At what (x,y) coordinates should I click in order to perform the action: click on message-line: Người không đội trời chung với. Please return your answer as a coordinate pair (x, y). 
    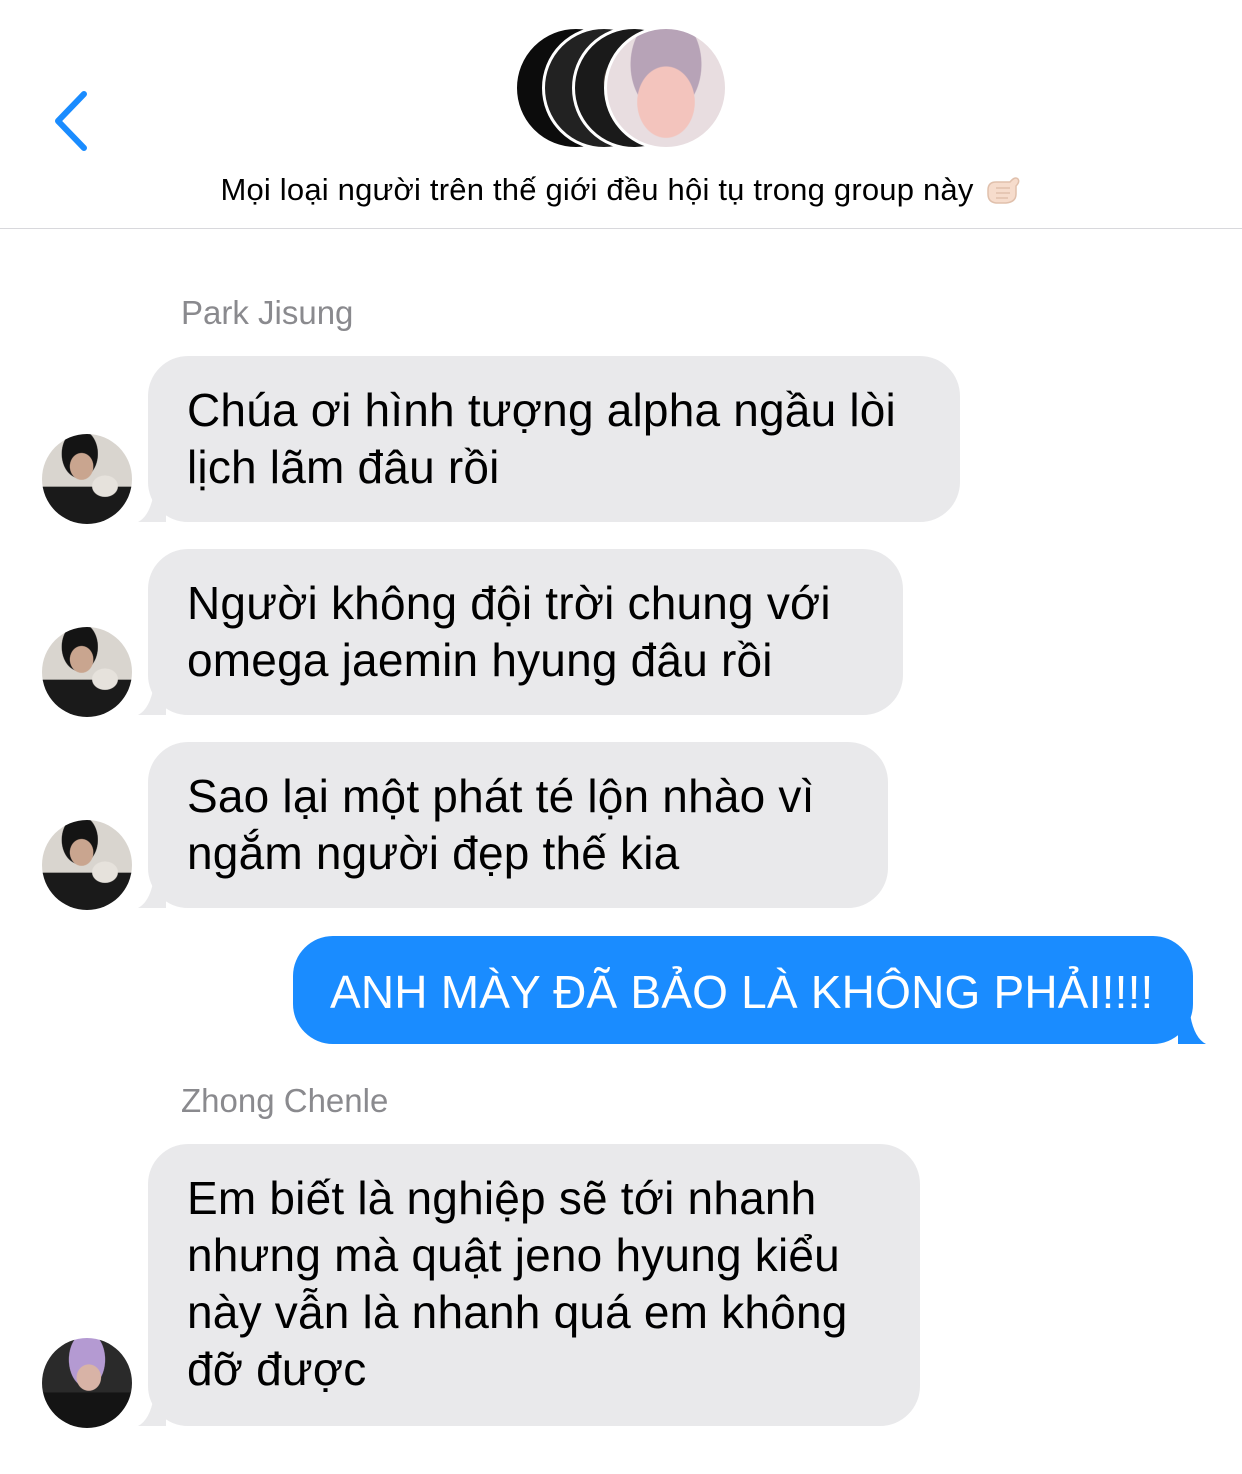
    Looking at the image, I should click on (509, 603).